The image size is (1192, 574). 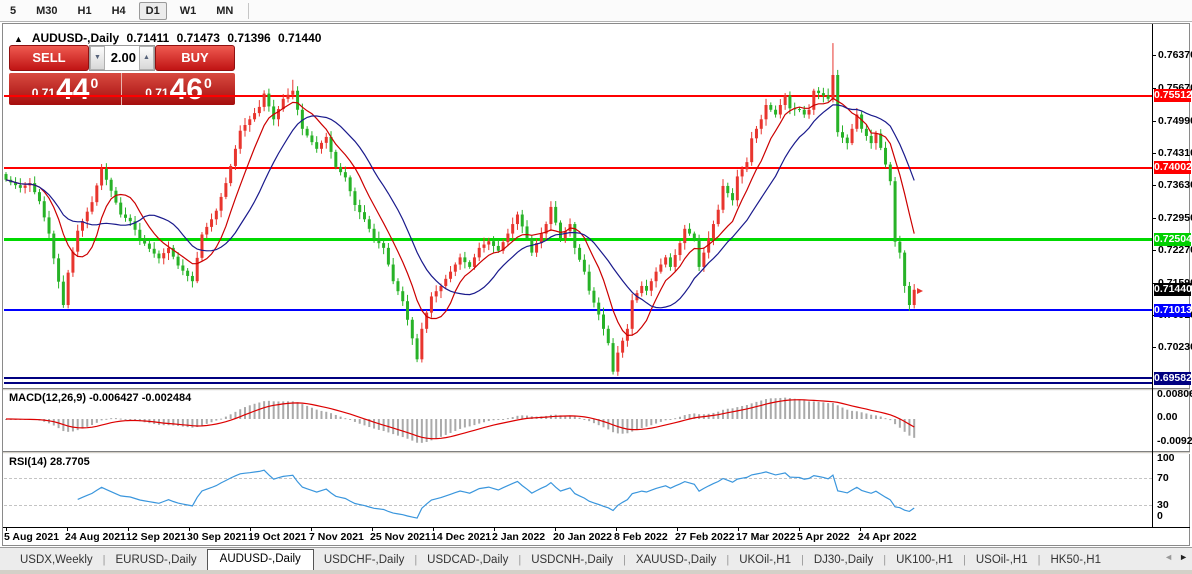 What do you see at coordinates (1173, 168) in the screenshot?
I see `price-badge: 0.74002` at bounding box center [1173, 168].